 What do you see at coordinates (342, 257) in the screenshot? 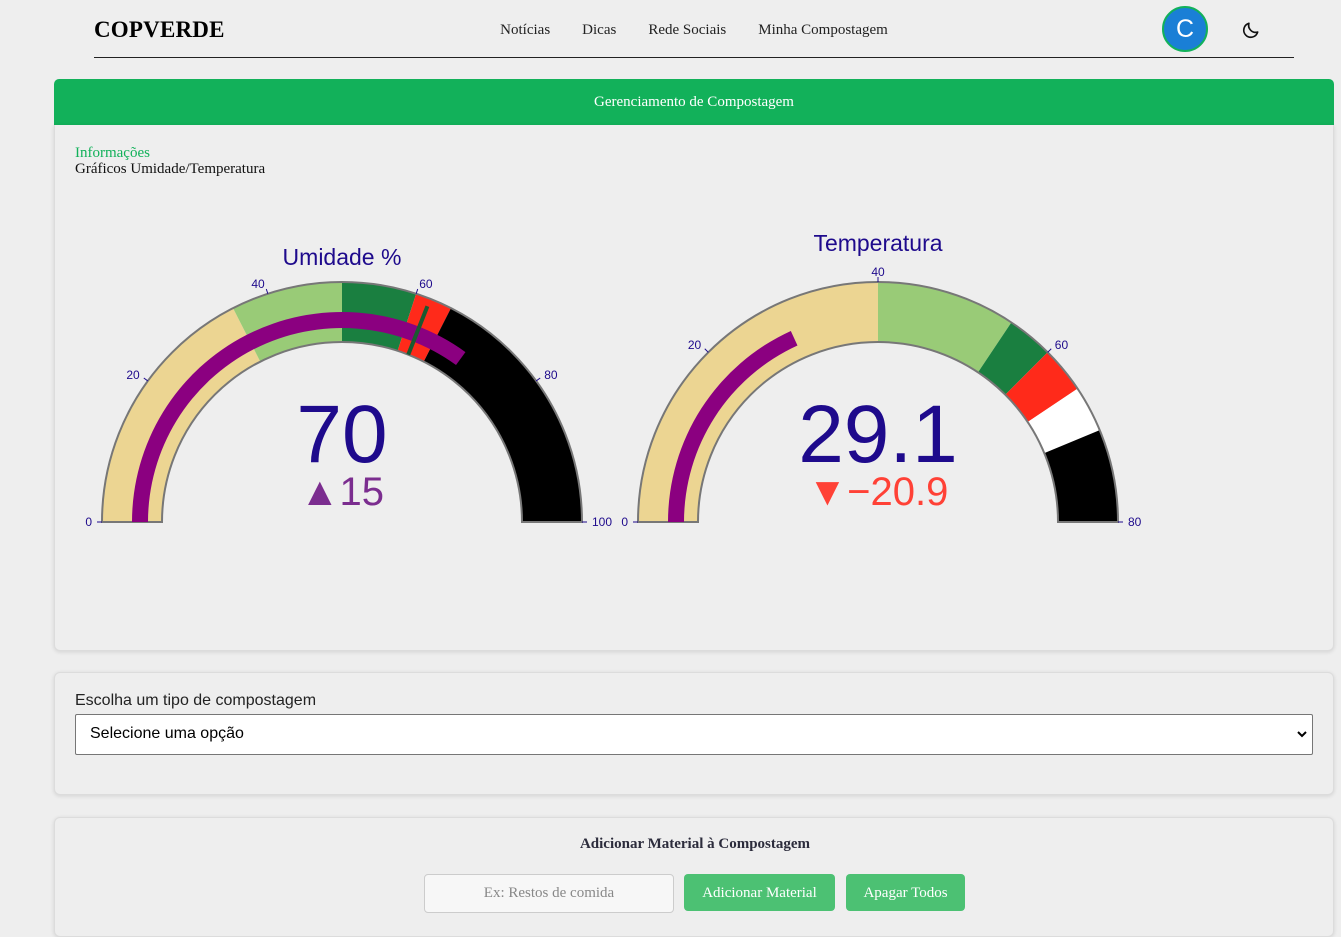
I see `gauge-title: Umidade %` at bounding box center [342, 257].